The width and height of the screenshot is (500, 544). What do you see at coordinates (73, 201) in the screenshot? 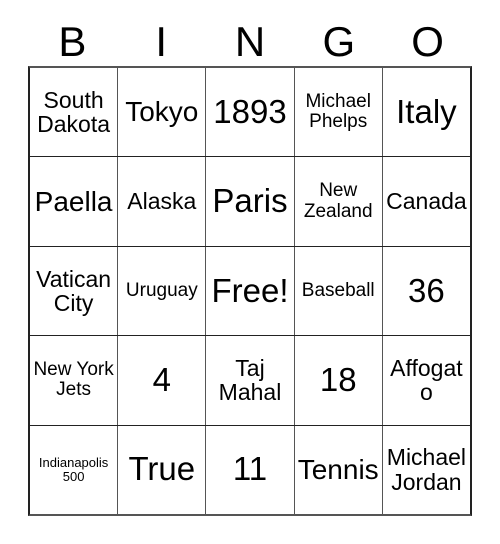
I see `bingo-cell: Paella` at bounding box center [73, 201].